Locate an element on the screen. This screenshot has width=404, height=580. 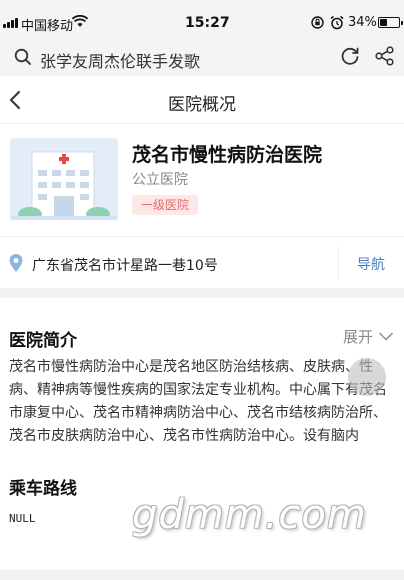
hospital-level-badge: 一级医院 is located at coordinates (165, 205).